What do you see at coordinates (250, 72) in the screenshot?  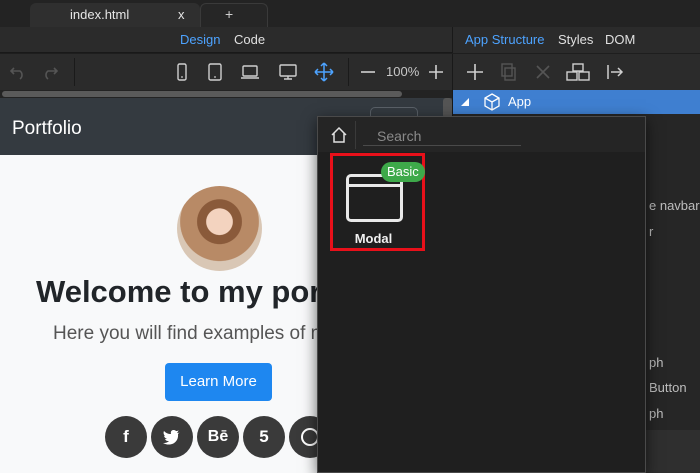 I see `laptop-icon` at bounding box center [250, 72].